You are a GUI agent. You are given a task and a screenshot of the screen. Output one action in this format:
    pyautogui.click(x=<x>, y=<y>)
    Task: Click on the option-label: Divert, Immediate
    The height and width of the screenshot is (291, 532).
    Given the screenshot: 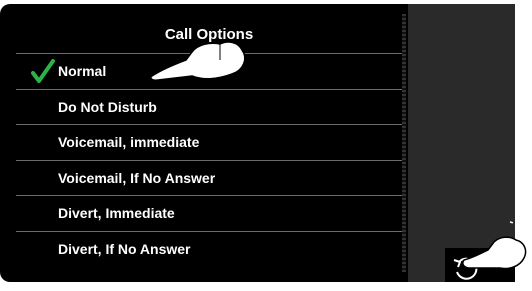 What is the action you would take?
    pyautogui.click(x=116, y=213)
    